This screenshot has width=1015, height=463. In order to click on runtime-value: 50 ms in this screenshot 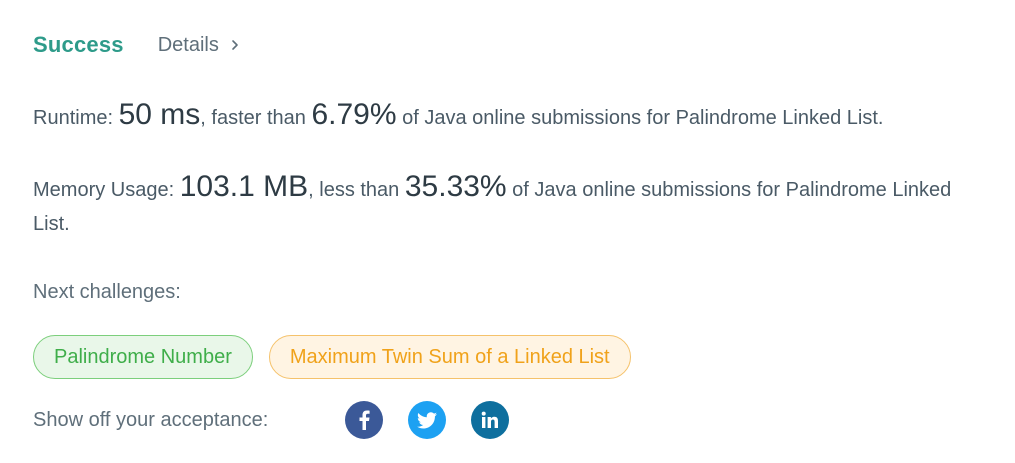, I will do `click(159, 114)`.